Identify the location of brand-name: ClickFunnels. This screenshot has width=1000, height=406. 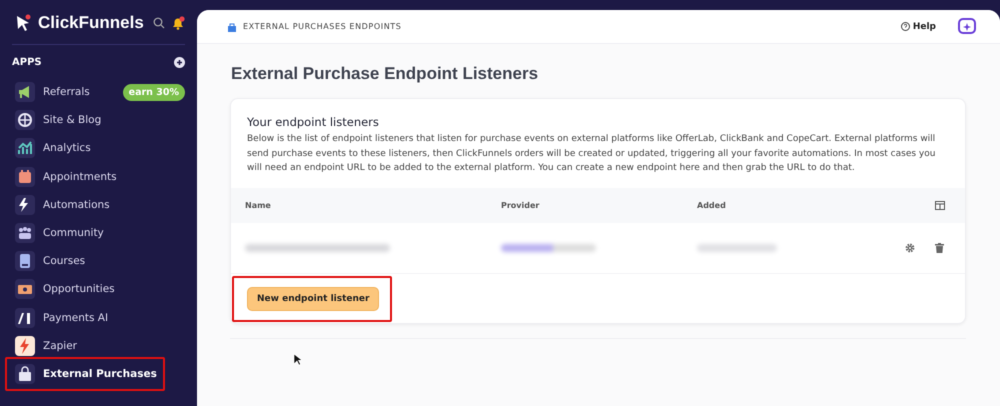
(91, 23).